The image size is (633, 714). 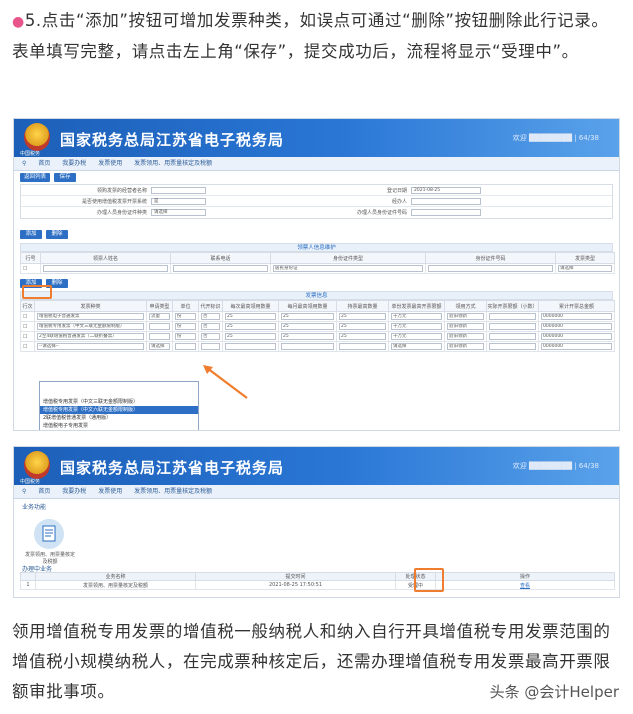 What do you see at coordinates (159, 346) in the screenshot?
I see `invoice-apply-field: 请选择` at bounding box center [159, 346].